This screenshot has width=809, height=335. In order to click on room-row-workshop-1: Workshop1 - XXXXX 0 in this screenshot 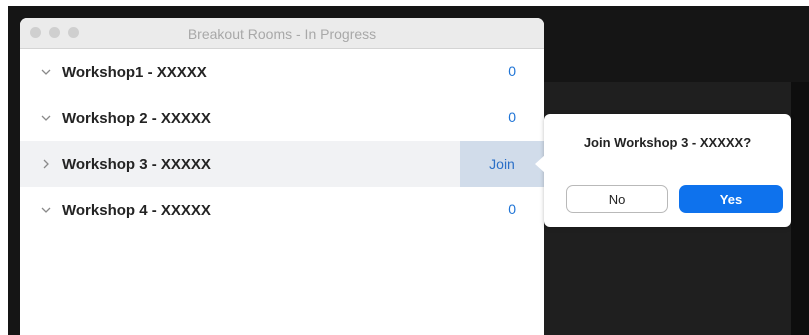, I will do `click(282, 72)`.